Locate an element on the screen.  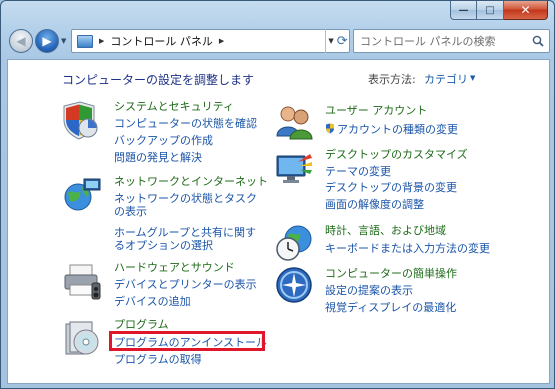
link-check-computer-status: コンピューターの状態を確認 is located at coordinates (185, 123).